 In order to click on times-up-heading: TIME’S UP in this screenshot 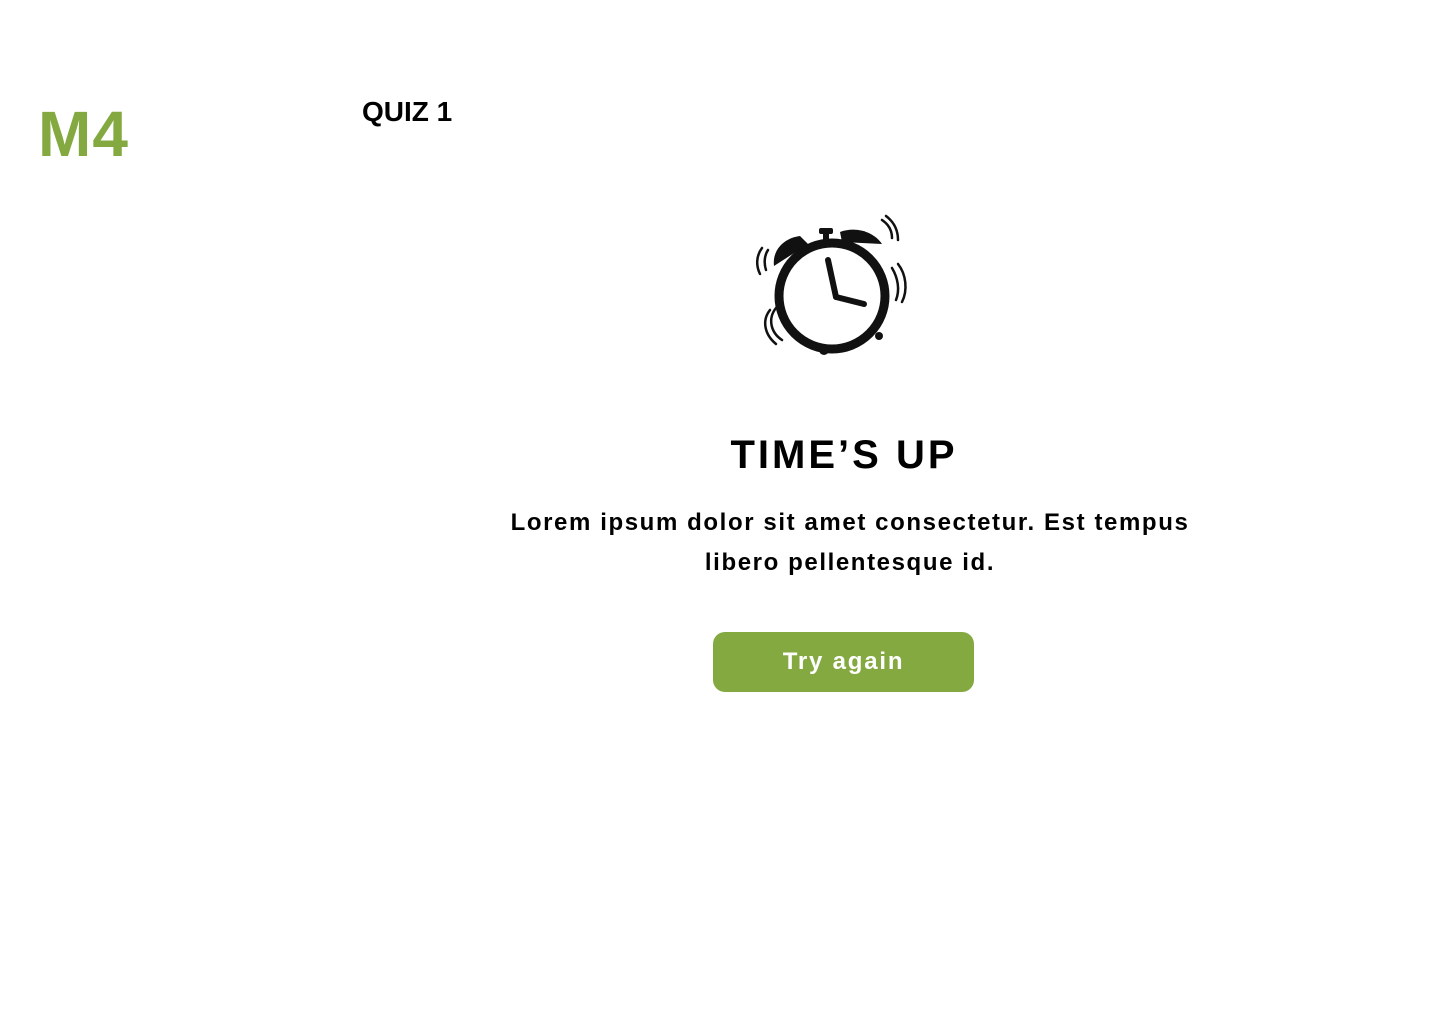, I will do `click(844, 455)`.